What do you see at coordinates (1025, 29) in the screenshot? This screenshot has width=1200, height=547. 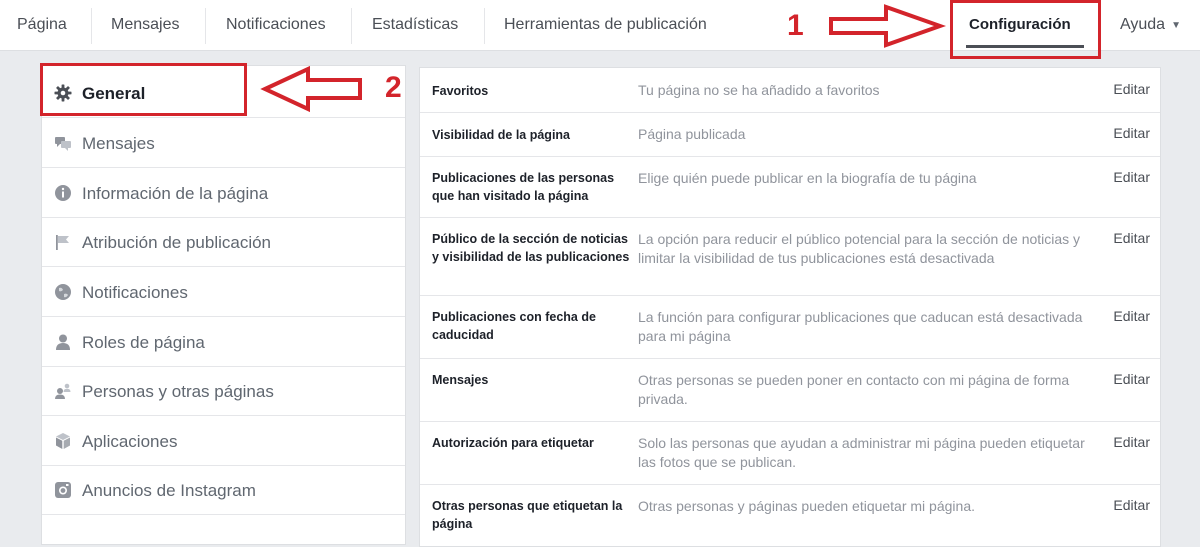 I see `annotation-box-configuracion` at bounding box center [1025, 29].